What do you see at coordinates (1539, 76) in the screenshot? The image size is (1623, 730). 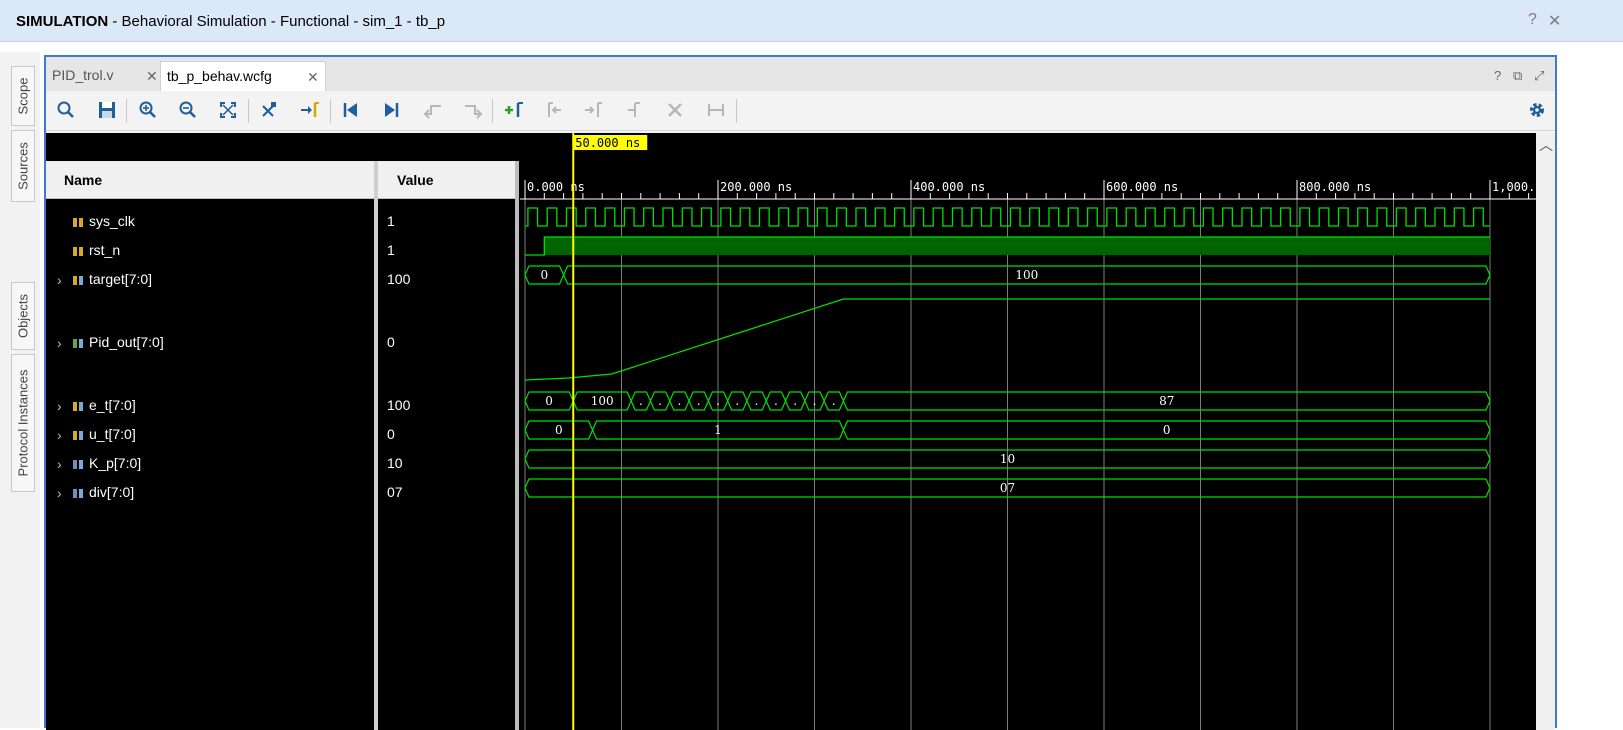 I see `maximize-icon: ⤢` at bounding box center [1539, 76].